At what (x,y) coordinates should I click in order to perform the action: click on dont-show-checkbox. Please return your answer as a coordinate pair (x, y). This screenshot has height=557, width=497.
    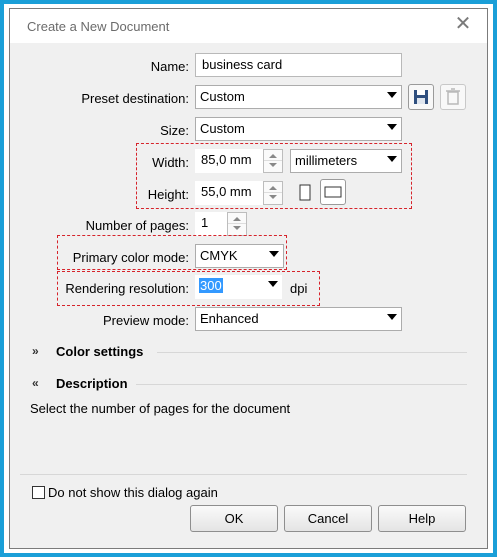
    Looking at the image, I should click on (38, 492).